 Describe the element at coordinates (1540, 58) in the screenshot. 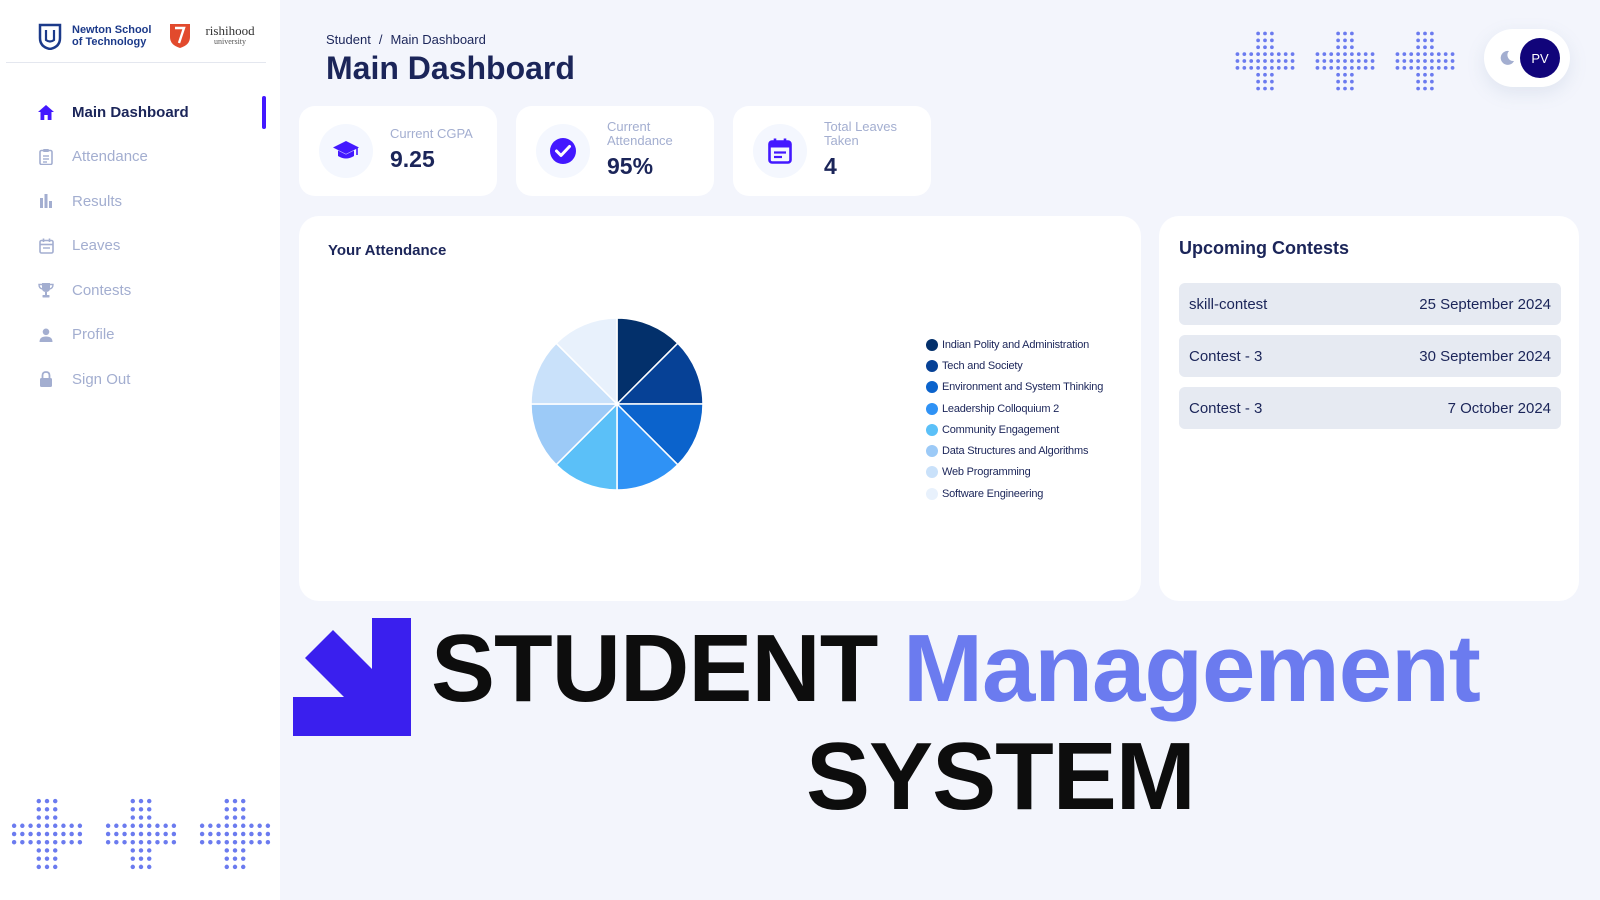

I see `avatar: PV` at that location.